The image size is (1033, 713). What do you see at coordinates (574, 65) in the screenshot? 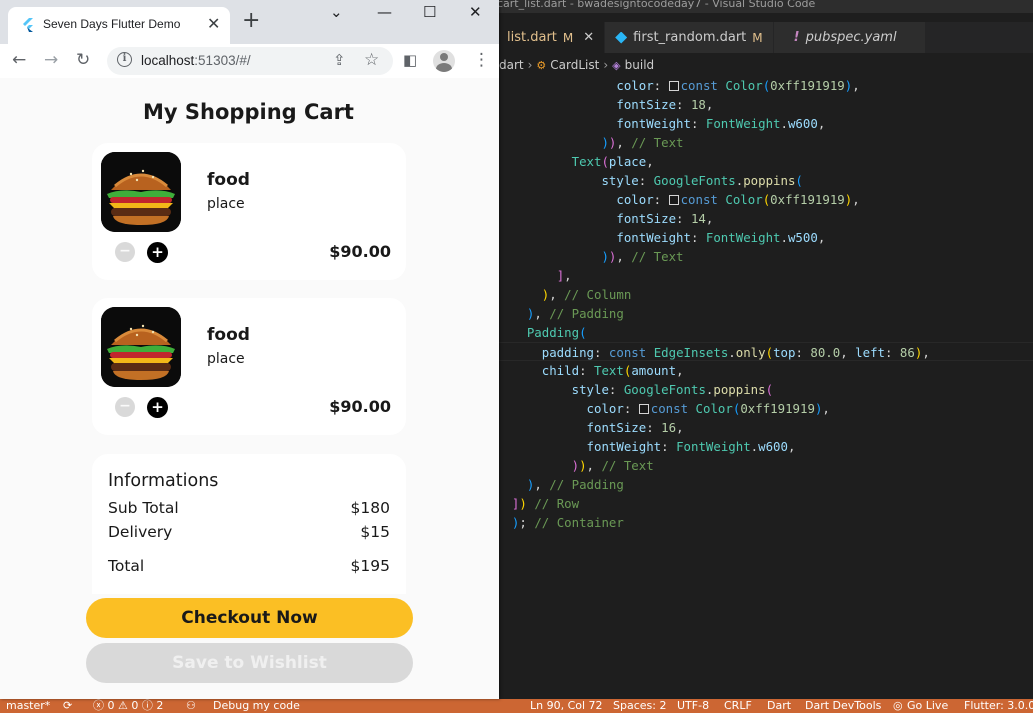
I see `breadcrumb-class: CardList` at bounding box center [574, 65].